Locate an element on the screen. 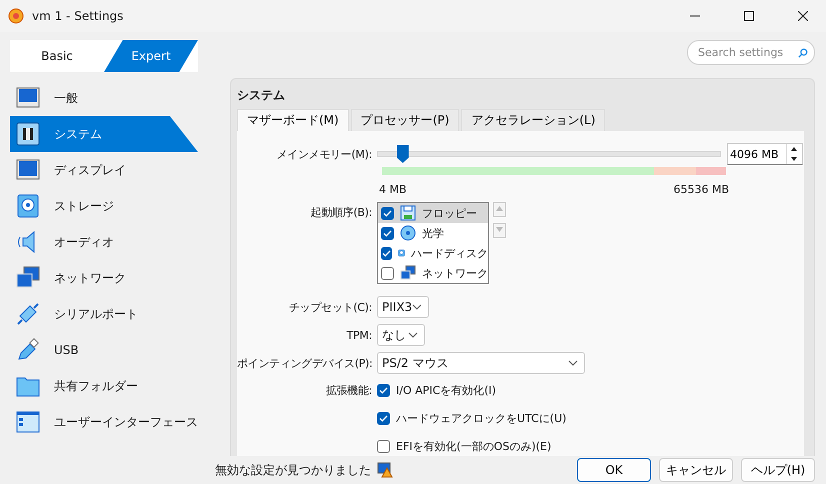  window-icon is located at coordinates (28, 422).